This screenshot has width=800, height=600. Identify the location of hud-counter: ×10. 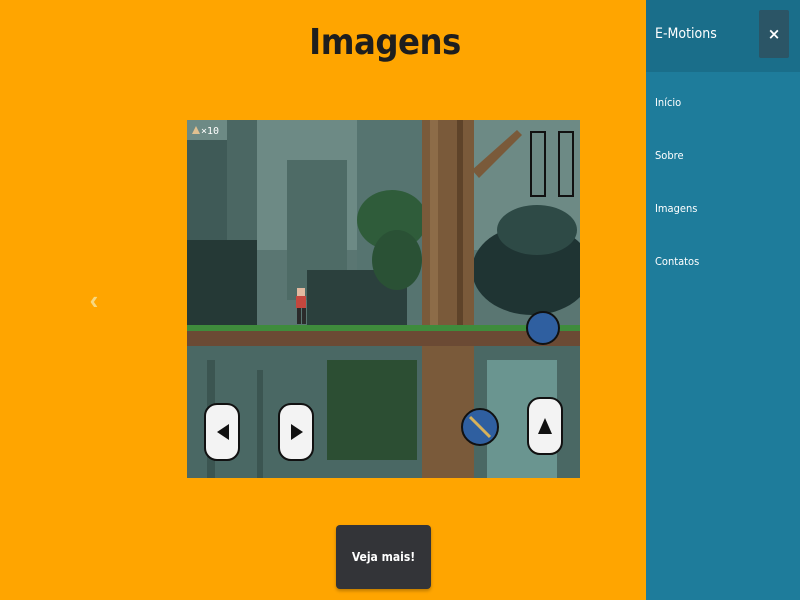
(210, 131).